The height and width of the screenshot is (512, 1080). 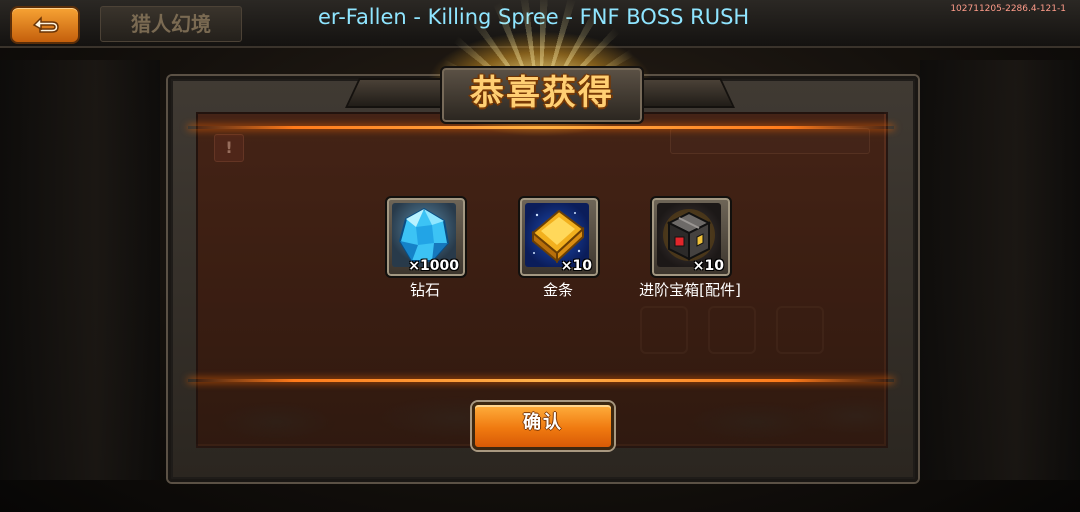 I want to click on reward-count: ×1000, so click(x=433, y=266).